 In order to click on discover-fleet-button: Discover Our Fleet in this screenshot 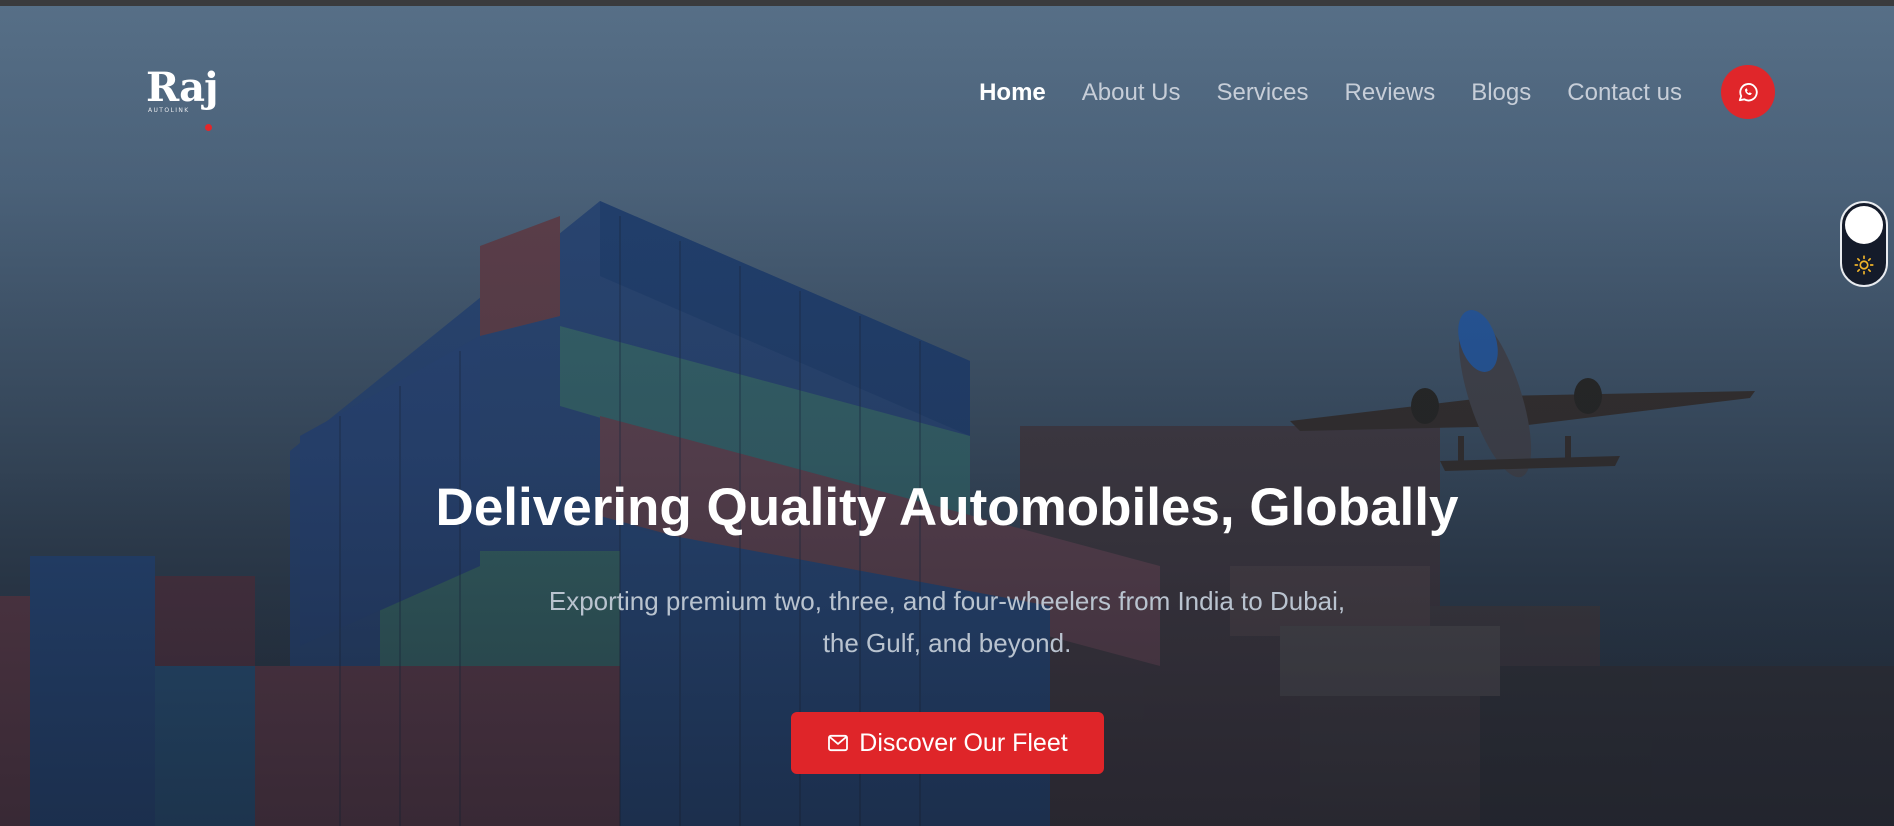, I will do `click(947, 743)`.